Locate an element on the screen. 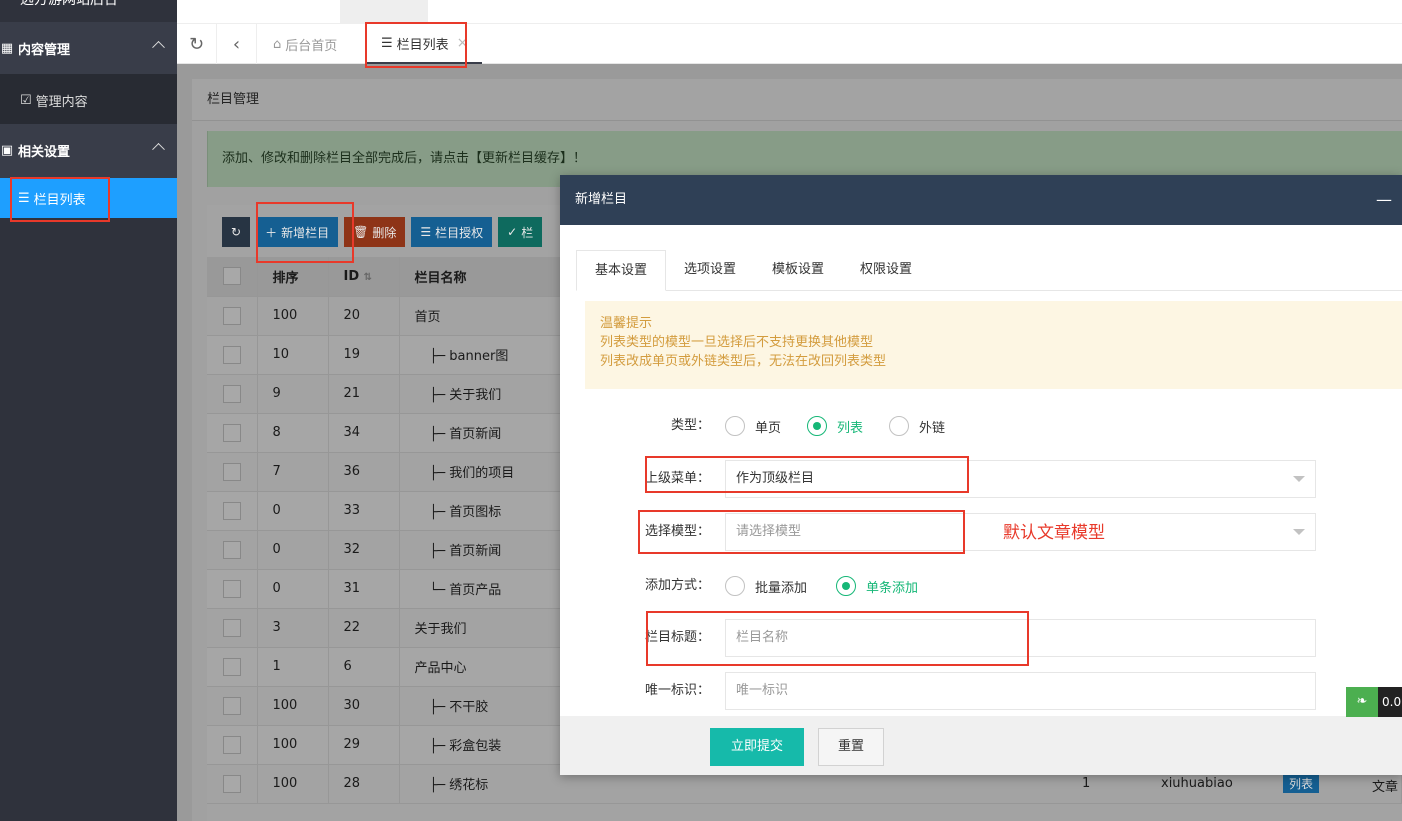  header-id: ID ⇅ is located at coordinates (364, 277).